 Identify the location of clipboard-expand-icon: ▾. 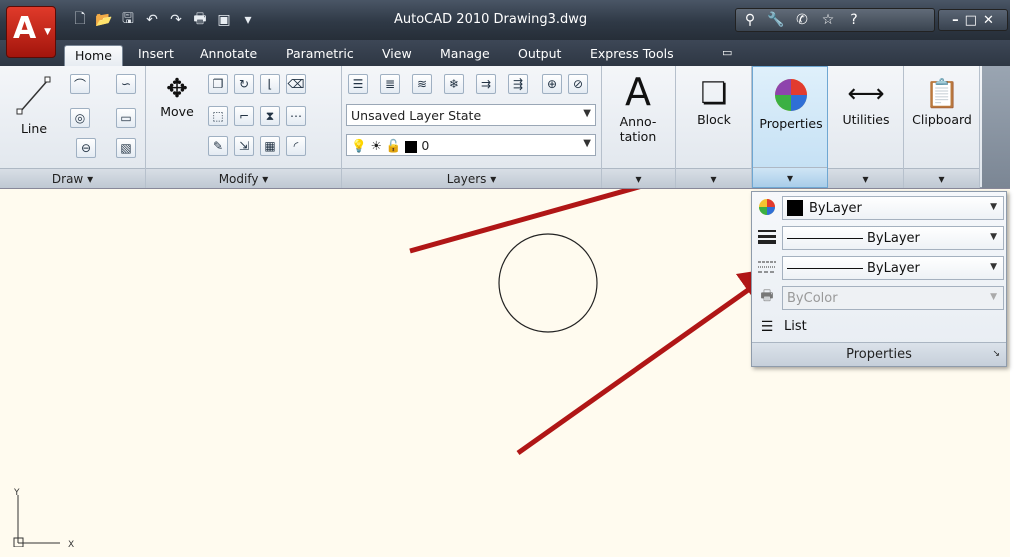
(941, 178).